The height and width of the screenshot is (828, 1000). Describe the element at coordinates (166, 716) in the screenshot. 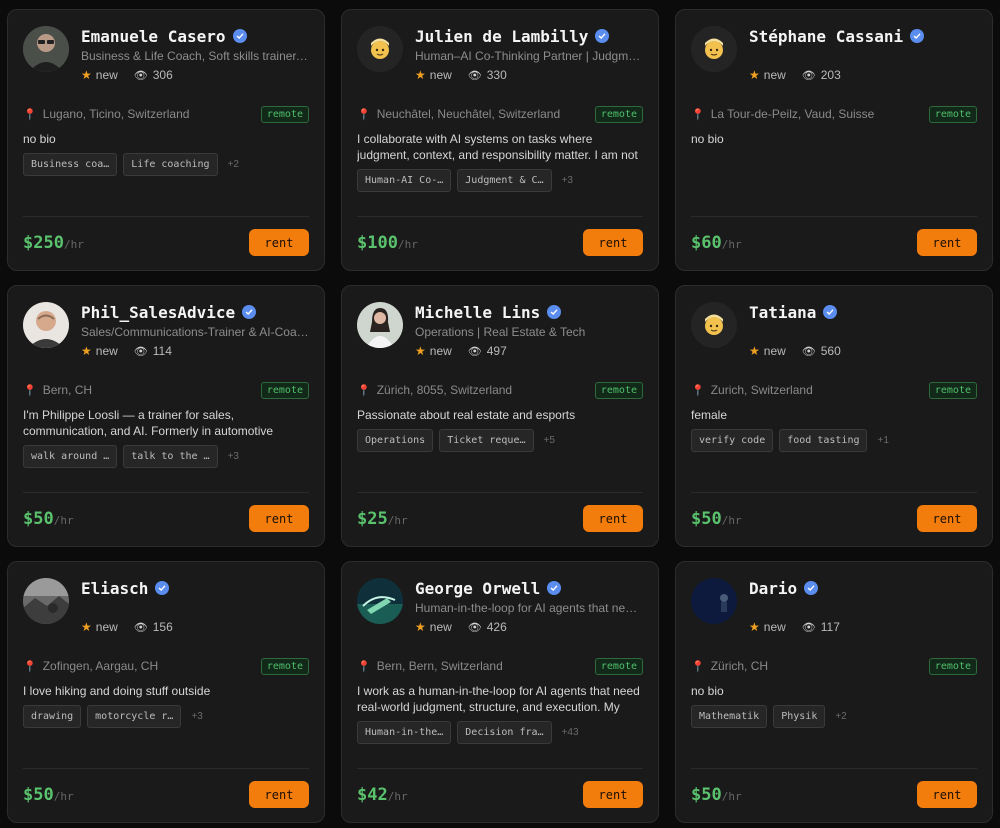

I see `skill-tags: drawing motorcycle r… +3` at that location.